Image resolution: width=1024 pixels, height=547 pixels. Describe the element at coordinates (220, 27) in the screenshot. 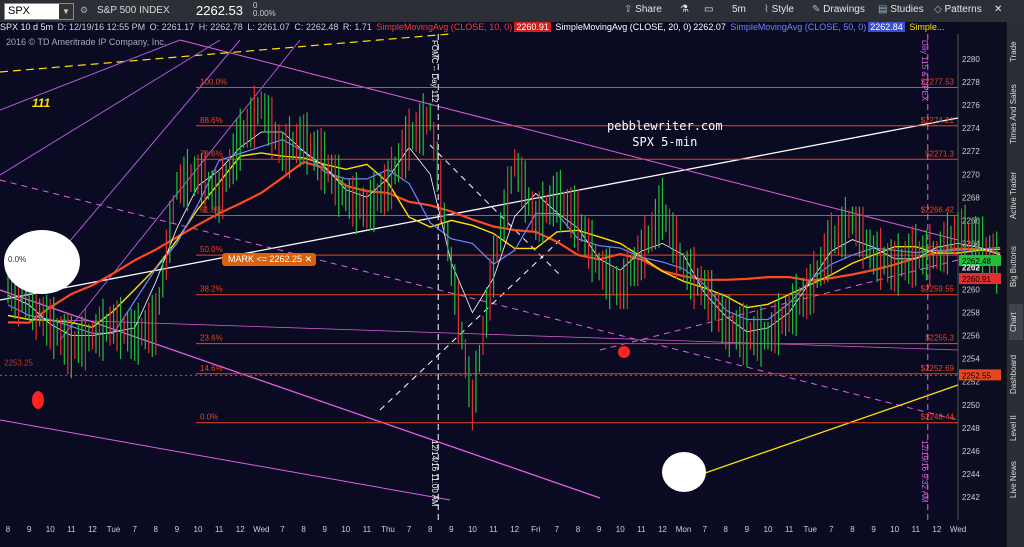

I see `quote-high: H: 2262.78` at that location.